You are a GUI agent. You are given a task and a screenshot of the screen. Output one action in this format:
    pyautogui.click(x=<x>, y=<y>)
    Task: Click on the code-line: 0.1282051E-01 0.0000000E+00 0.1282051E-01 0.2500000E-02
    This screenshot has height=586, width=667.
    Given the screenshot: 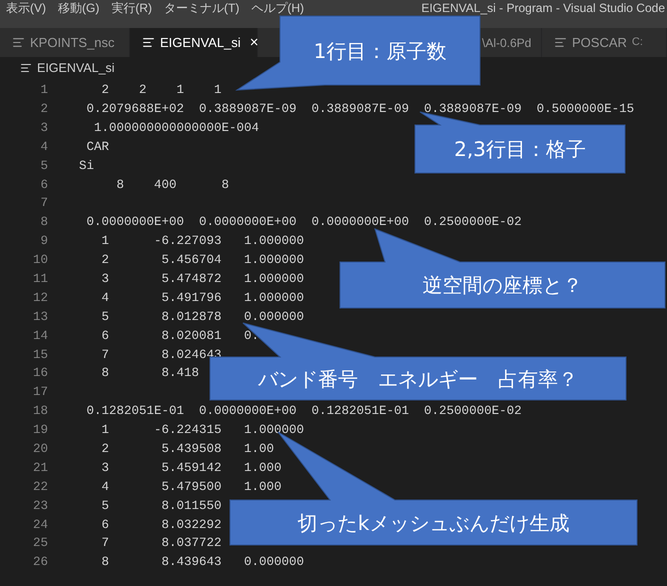 What is the action you would take?
    pyautogui.click(x=304, y=411)
    